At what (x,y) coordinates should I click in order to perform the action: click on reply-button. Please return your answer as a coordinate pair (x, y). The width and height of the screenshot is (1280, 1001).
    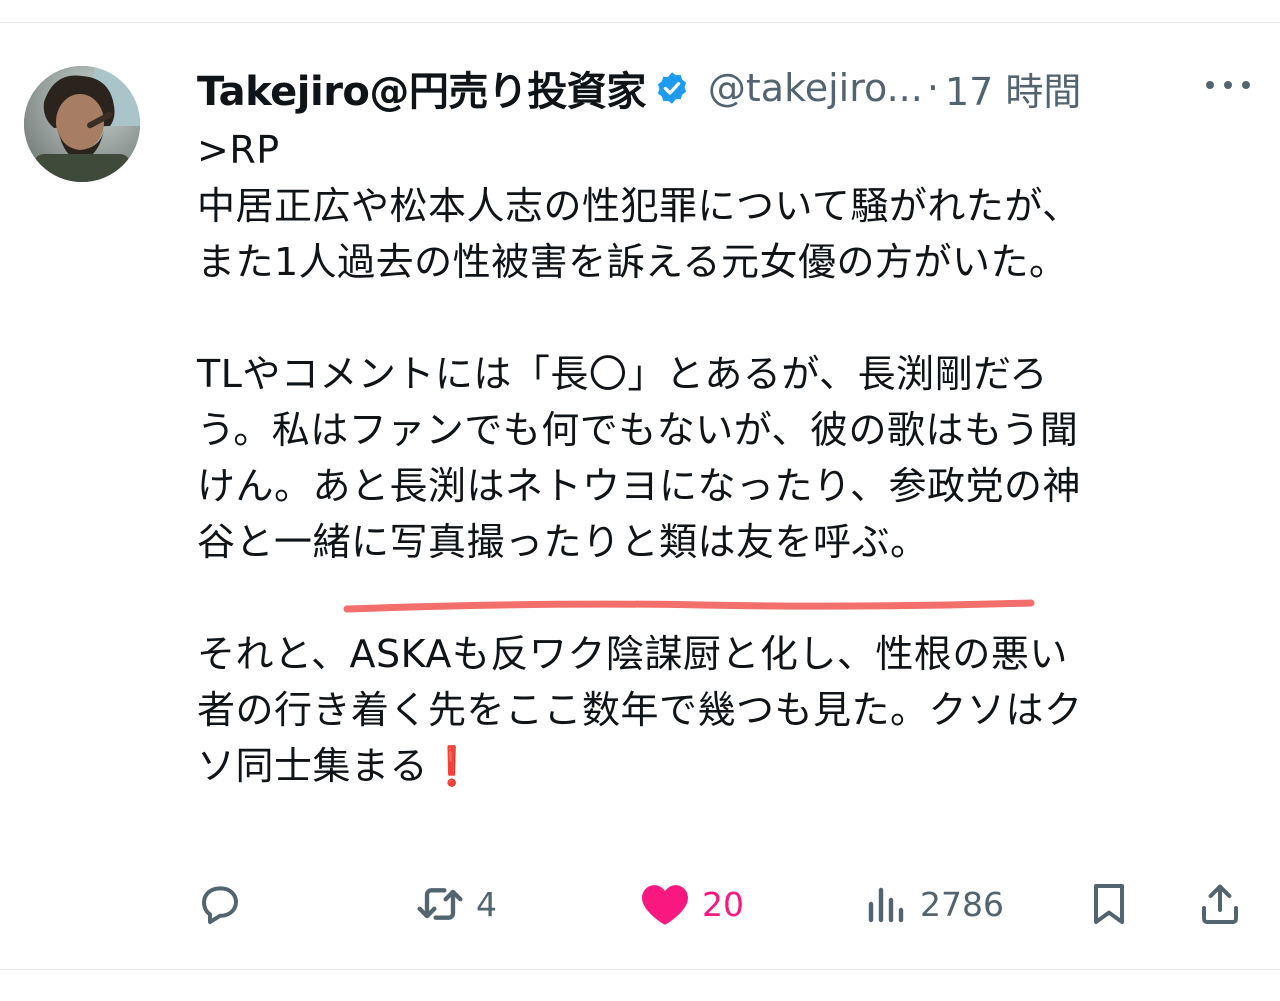
    Looking at the image, I should click on (225, 904).